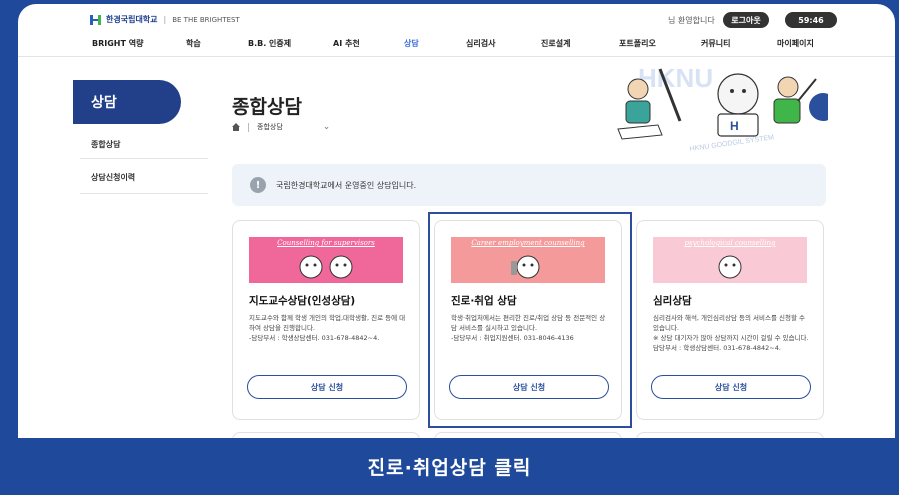 The height and width of the screenshot is (495, 899). Describe the element at coordinates (105, 144) in the screenshot. I see `sidebar-item-general: 종합상담` at that location.